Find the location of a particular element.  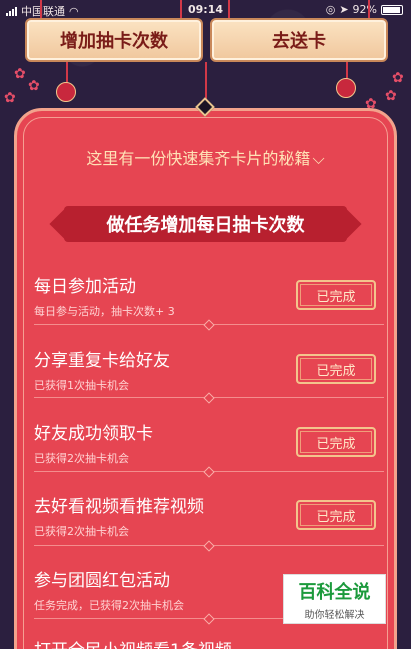

section-title-text: 做任务增加每日抽卡次数 is located at coordinates (205, 225).